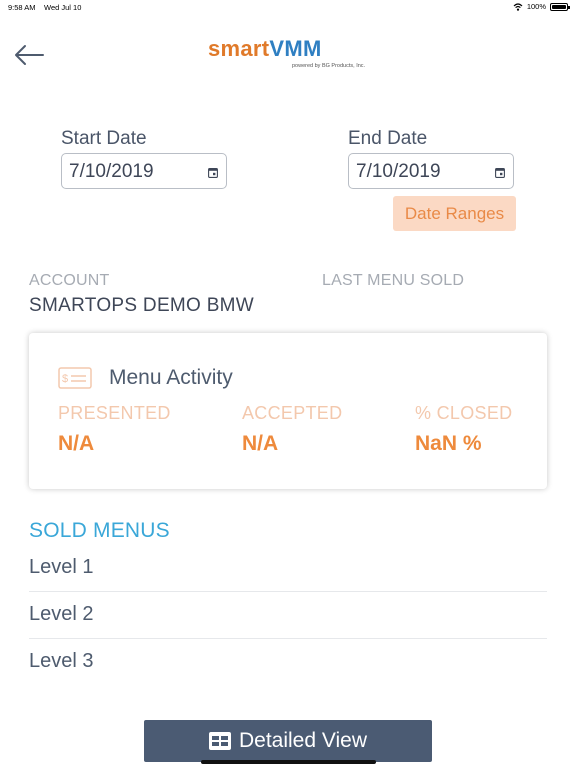  I want to click on logo-vmm: VMM, so click(295, 48).